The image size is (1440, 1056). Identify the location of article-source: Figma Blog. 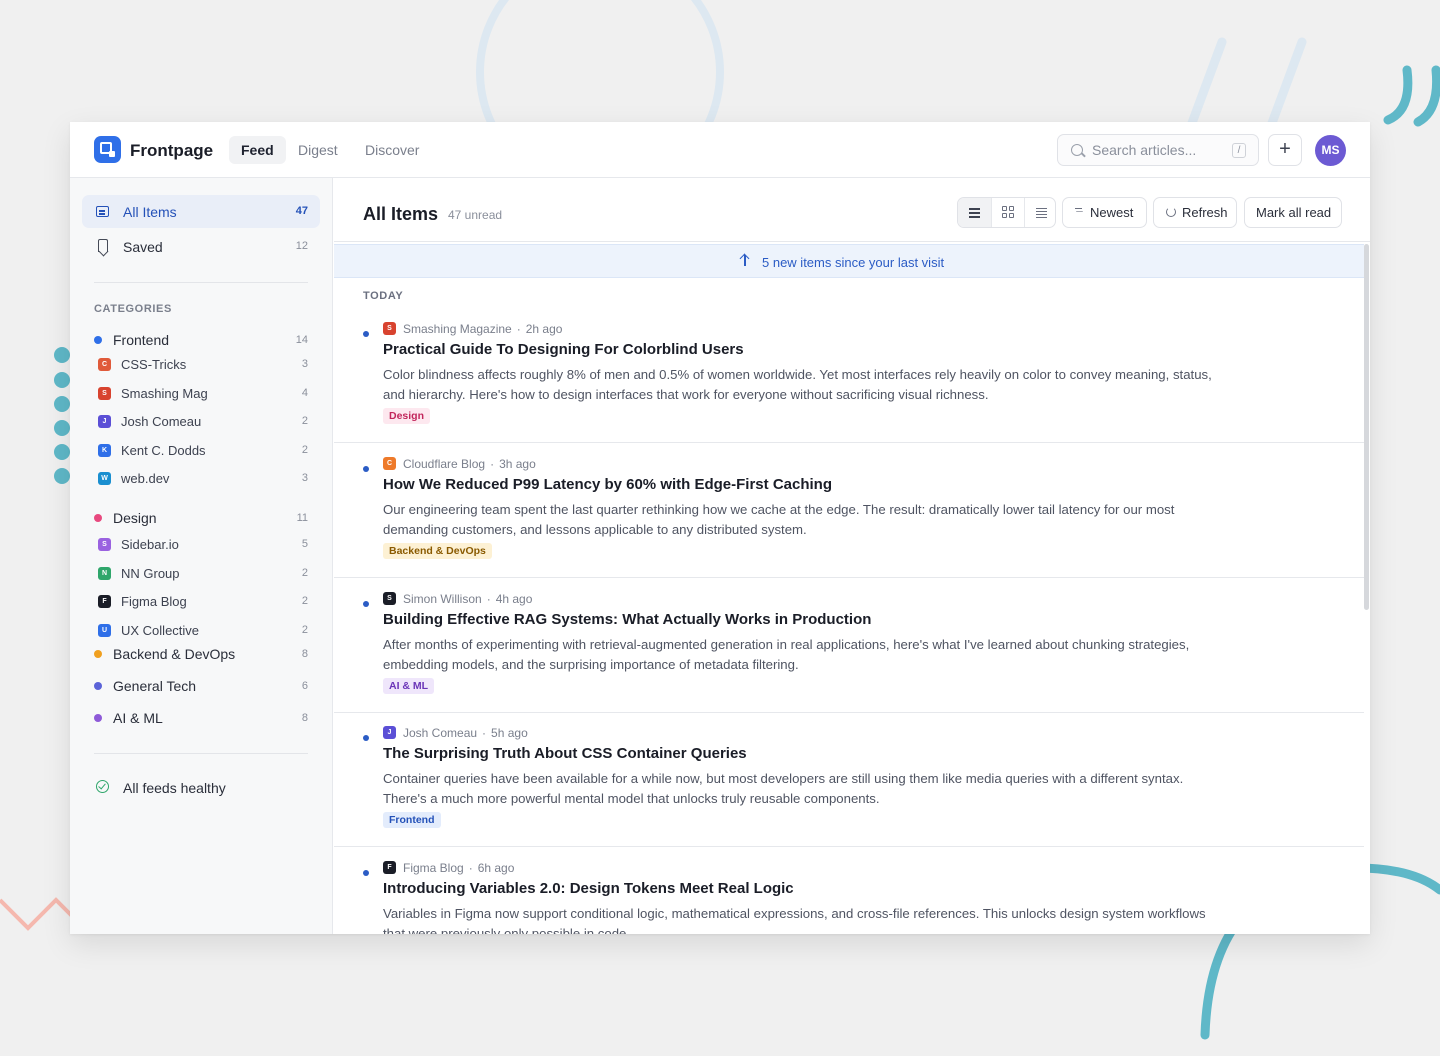
(433, 868).